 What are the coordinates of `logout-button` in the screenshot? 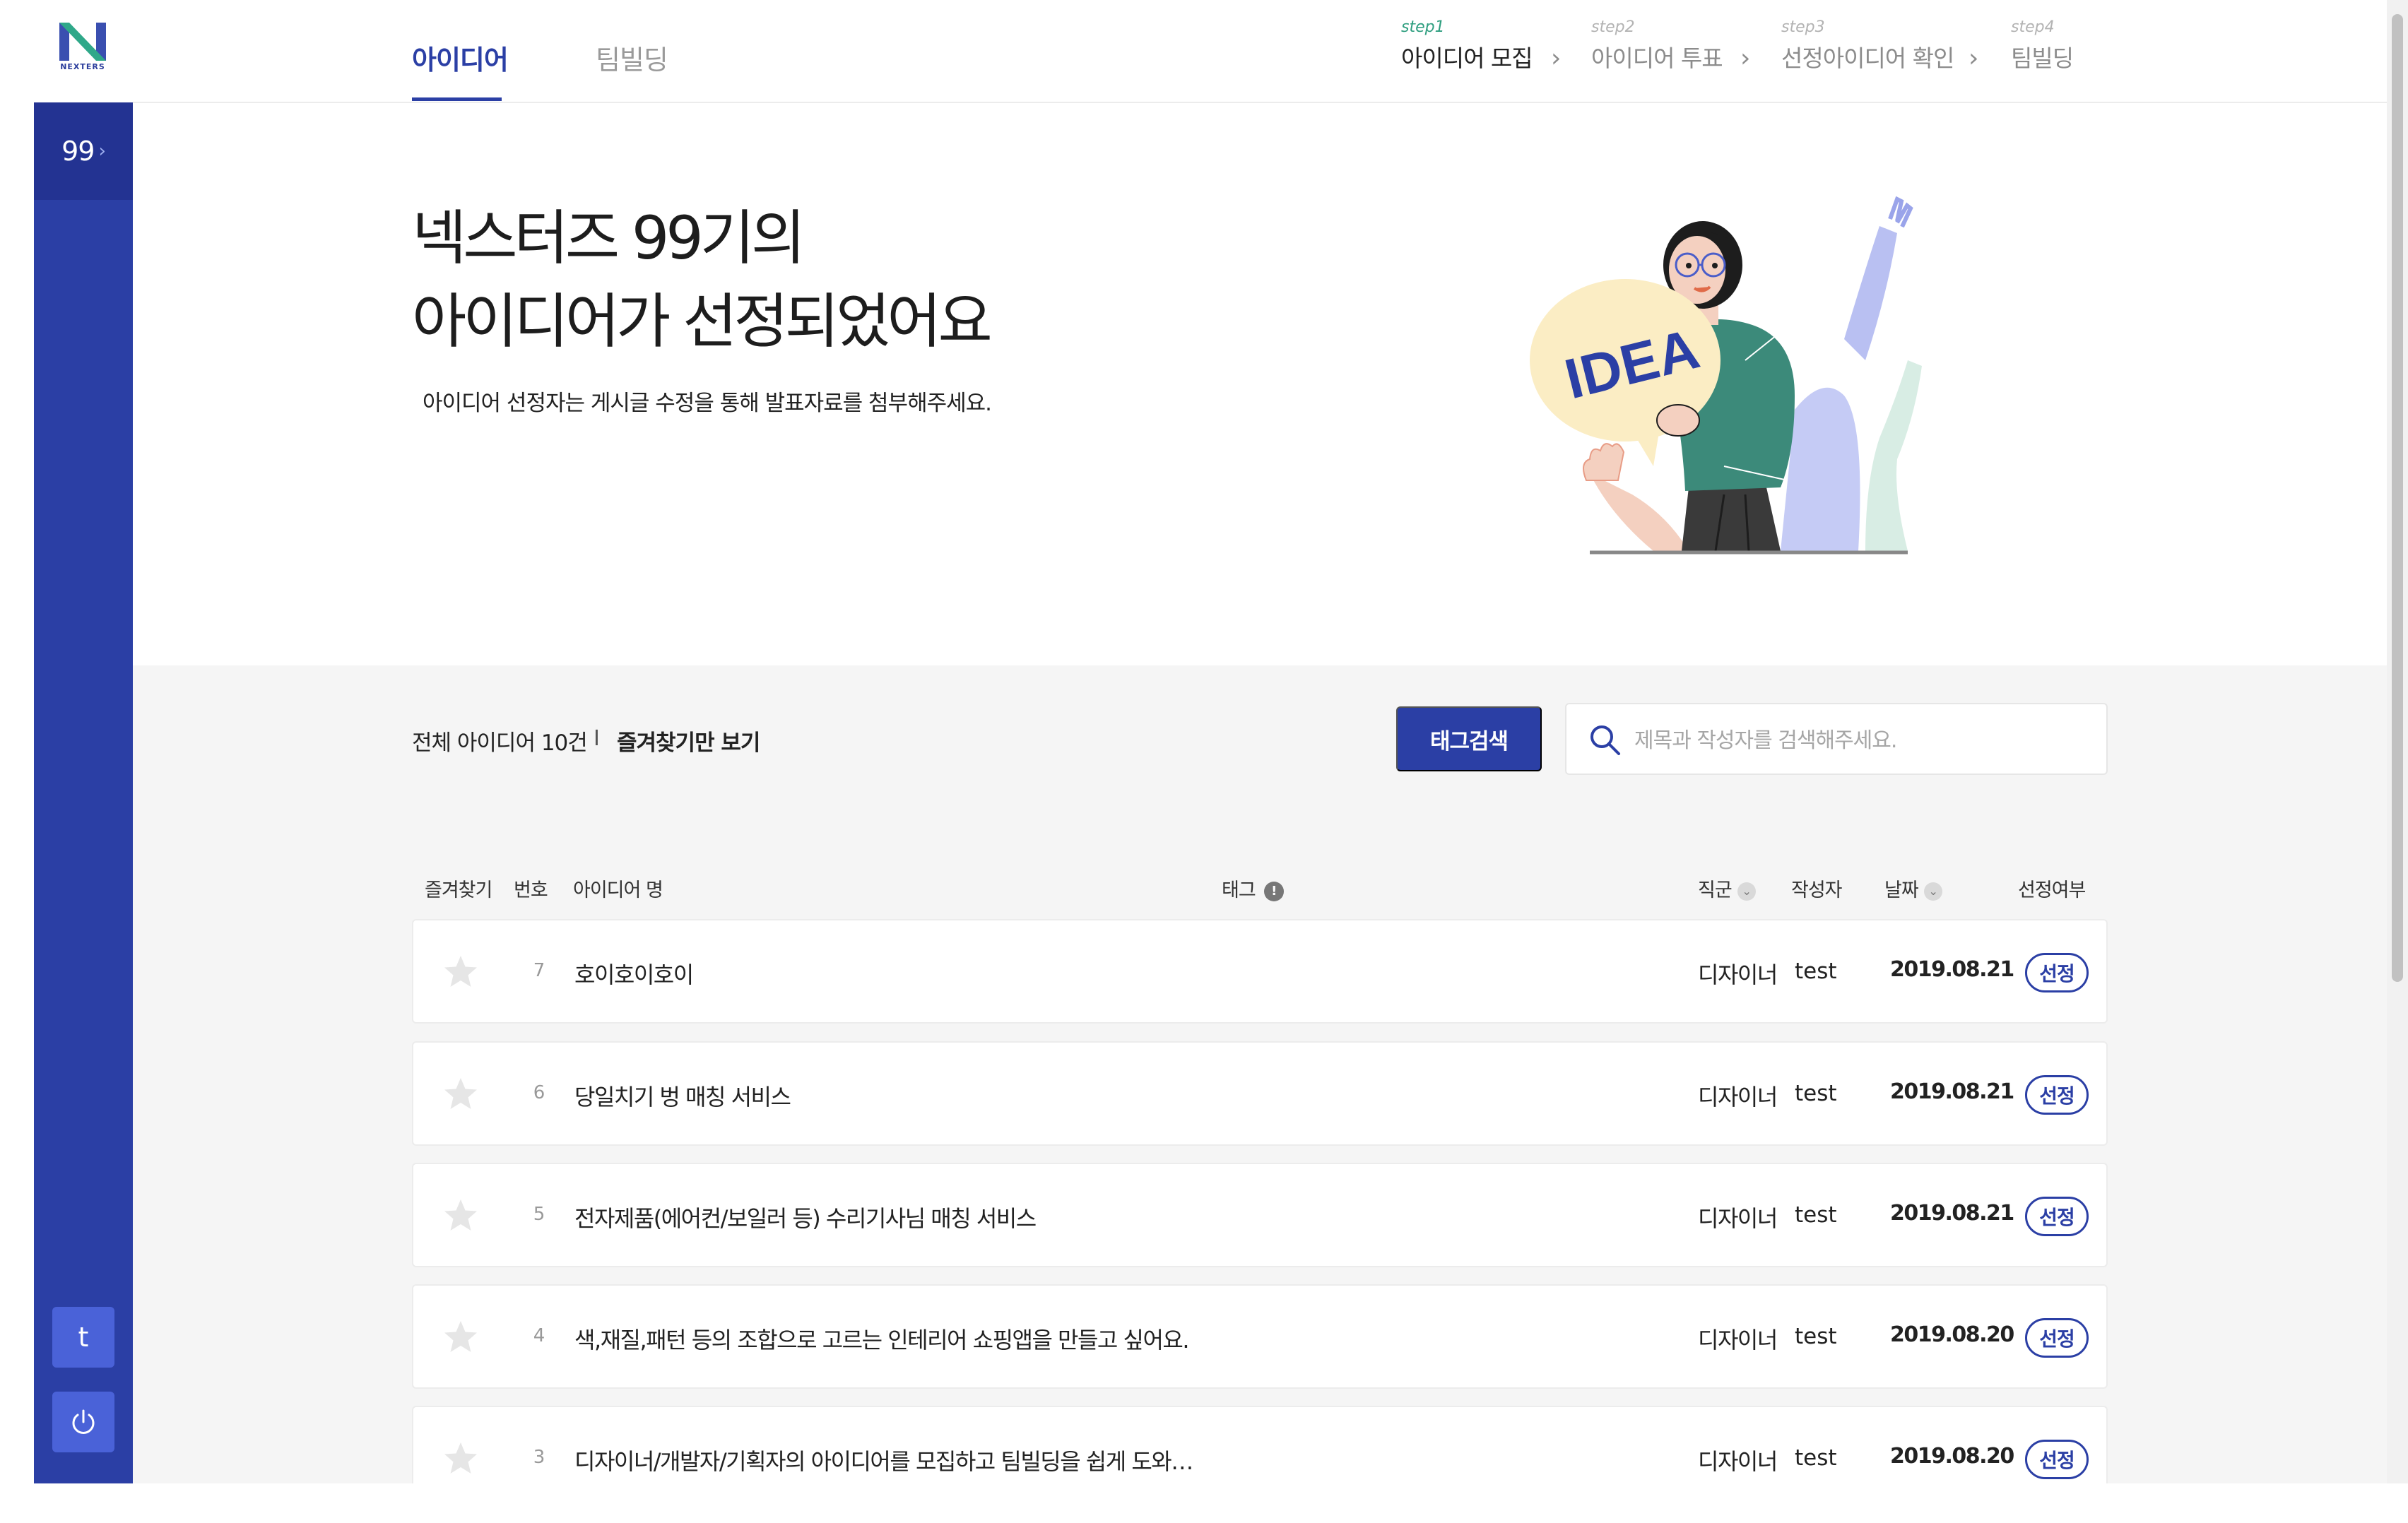 It's located at (83, 1422).